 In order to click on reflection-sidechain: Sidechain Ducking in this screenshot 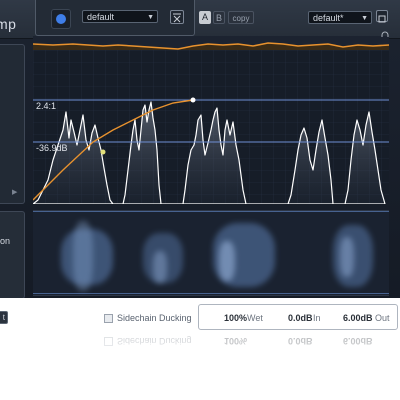, I will do `click(154, 341)`.